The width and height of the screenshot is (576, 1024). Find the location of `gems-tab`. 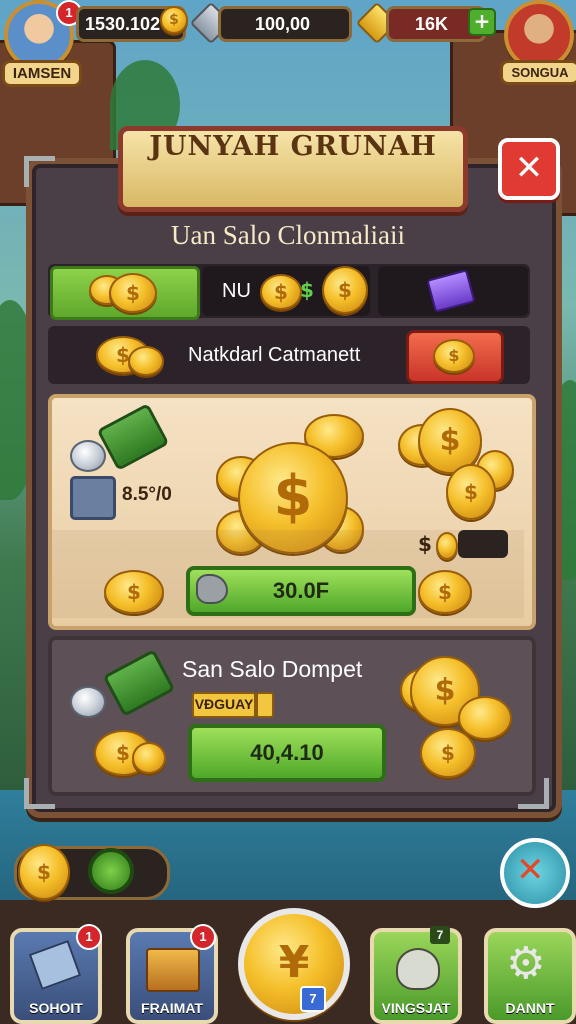

gems-tab is located at coordinates (453, 291).